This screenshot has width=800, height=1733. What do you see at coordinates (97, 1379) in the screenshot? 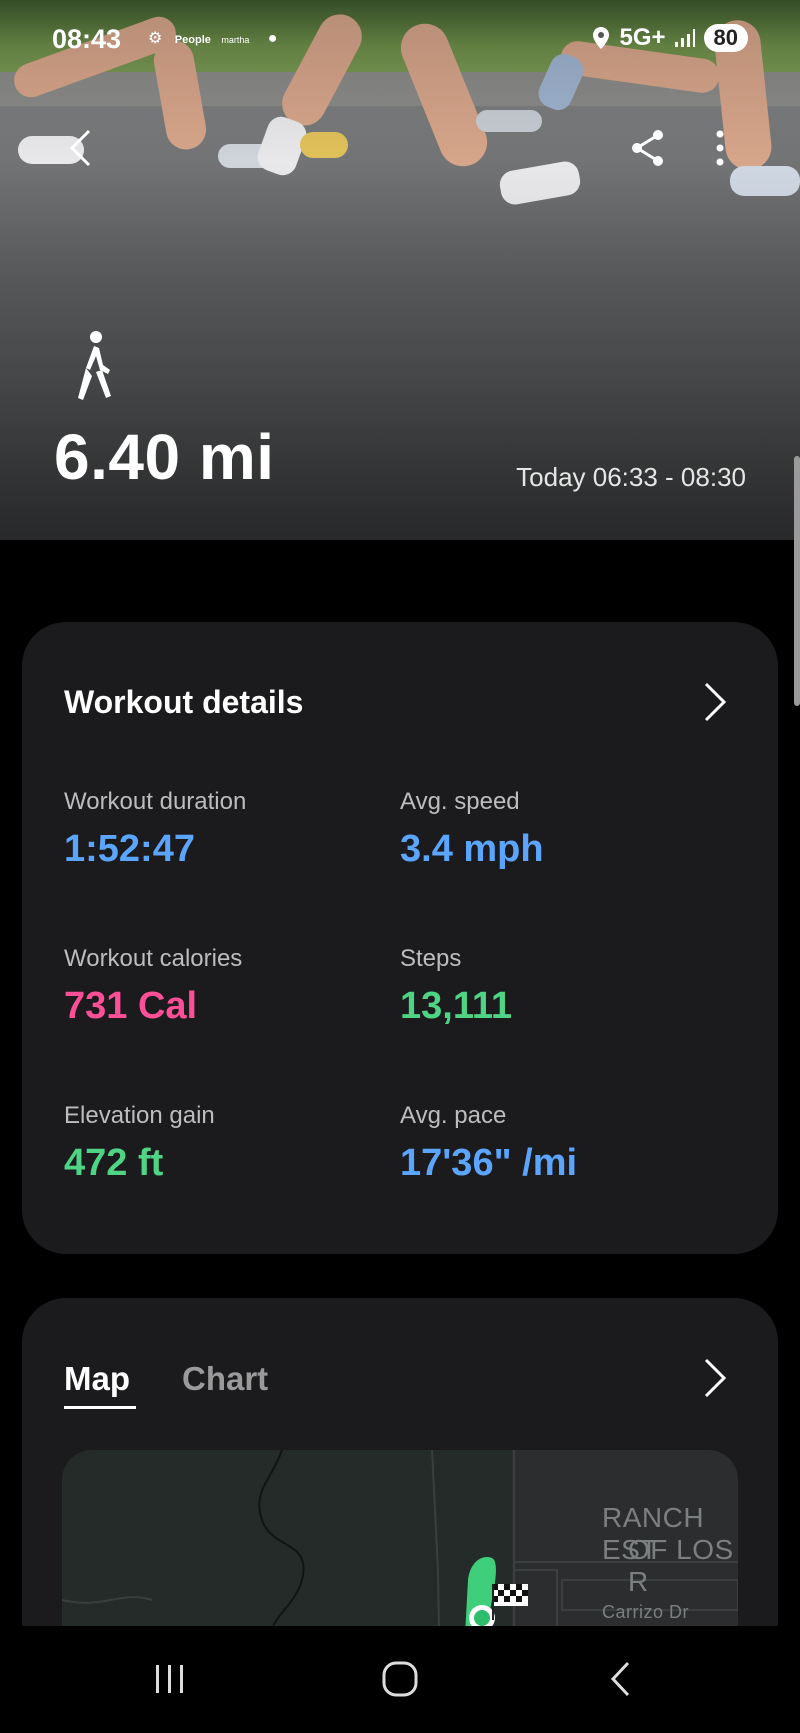
I see `tab-map: Map` at bounding box center [97, 1379].